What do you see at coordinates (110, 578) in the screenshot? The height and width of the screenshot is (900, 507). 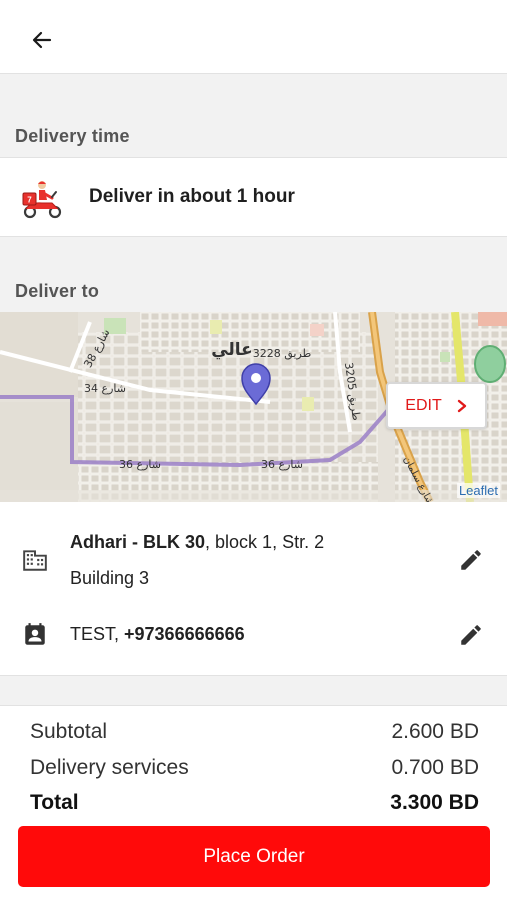 I see `address-line-2: Building 3` at bounding box center [110, 578].